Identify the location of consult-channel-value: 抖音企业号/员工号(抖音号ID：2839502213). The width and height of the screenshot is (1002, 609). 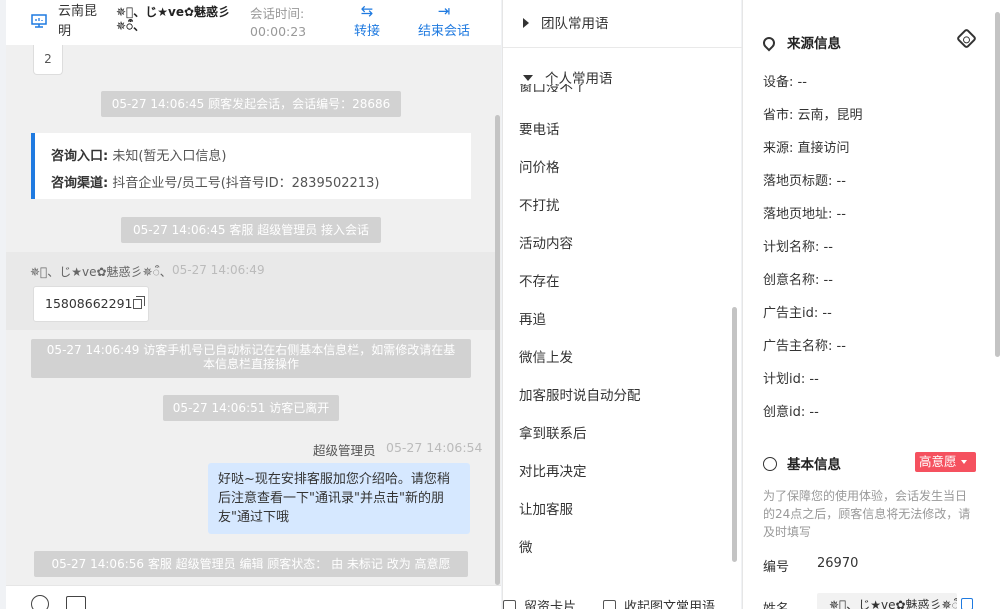
(246, 183).